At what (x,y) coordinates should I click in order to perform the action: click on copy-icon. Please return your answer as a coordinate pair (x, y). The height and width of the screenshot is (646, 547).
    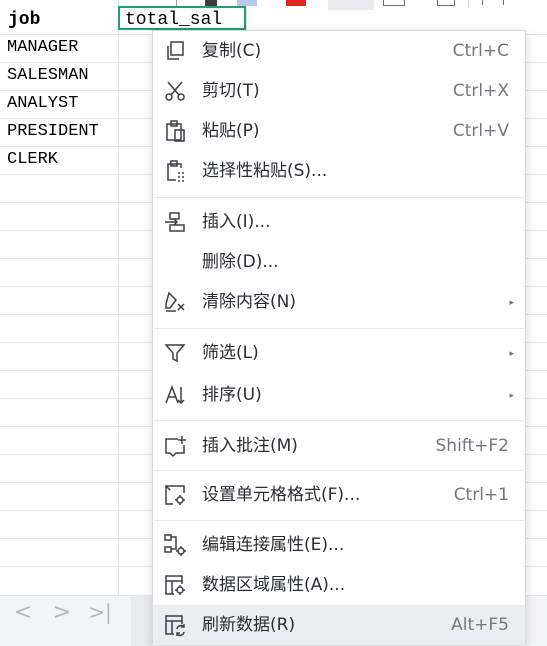
    Looking at the image, I should click on (175, 51).